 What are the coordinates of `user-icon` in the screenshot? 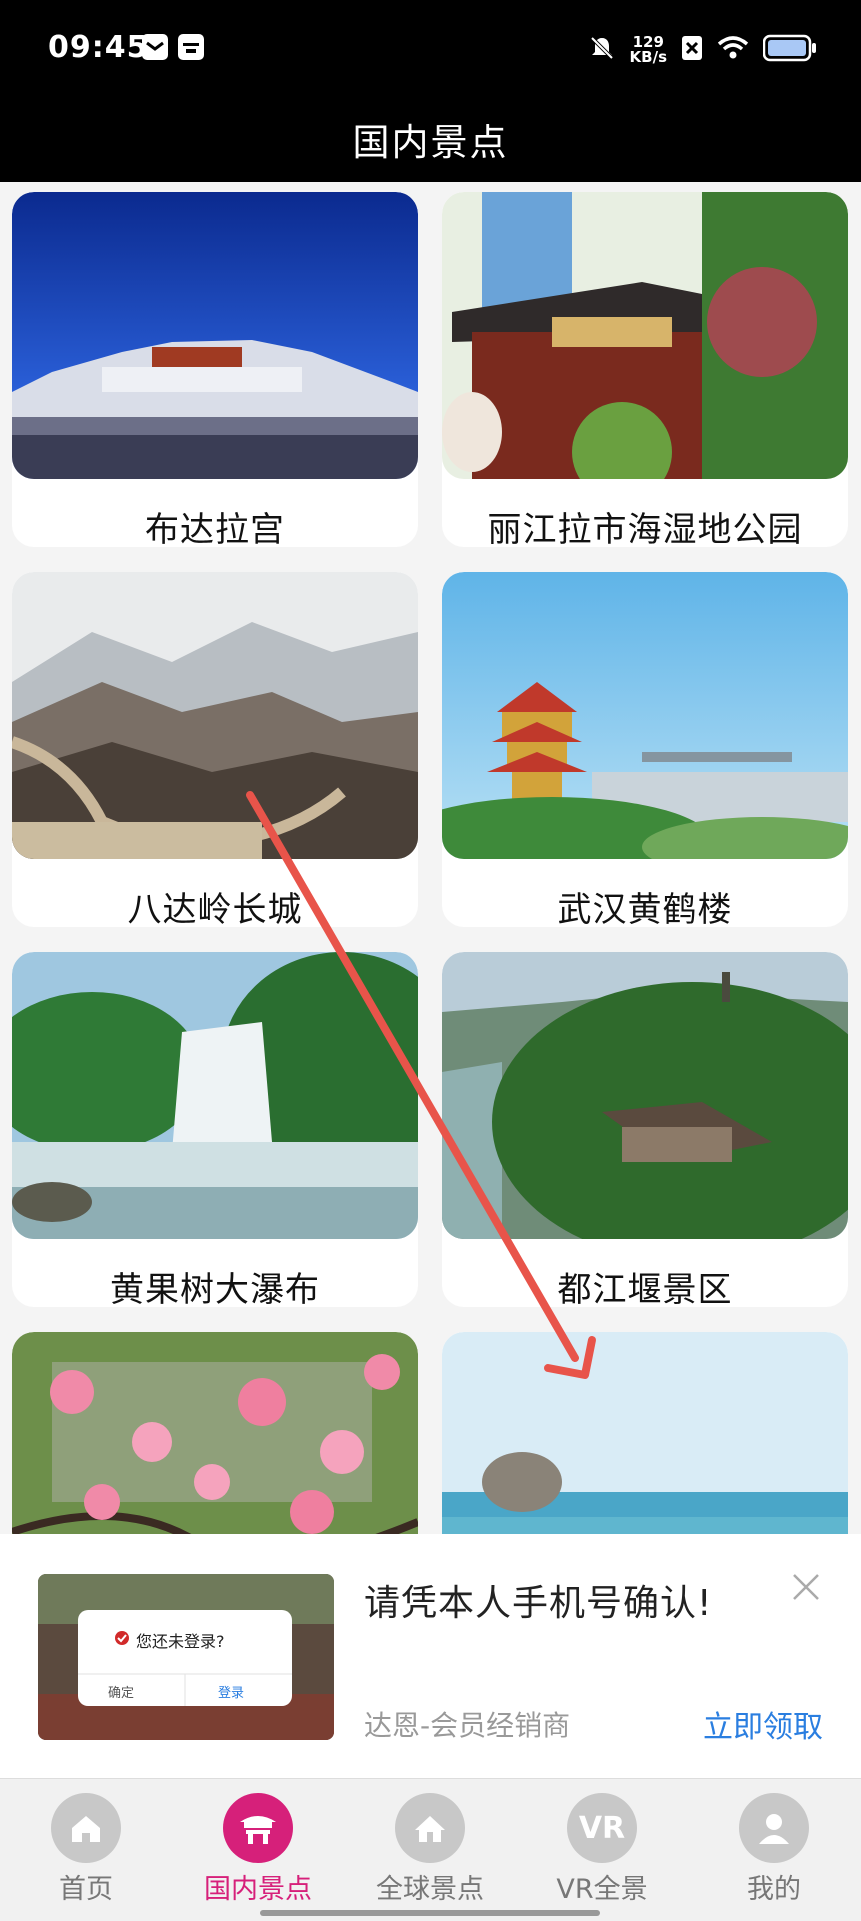 It's located at (774, 1828).